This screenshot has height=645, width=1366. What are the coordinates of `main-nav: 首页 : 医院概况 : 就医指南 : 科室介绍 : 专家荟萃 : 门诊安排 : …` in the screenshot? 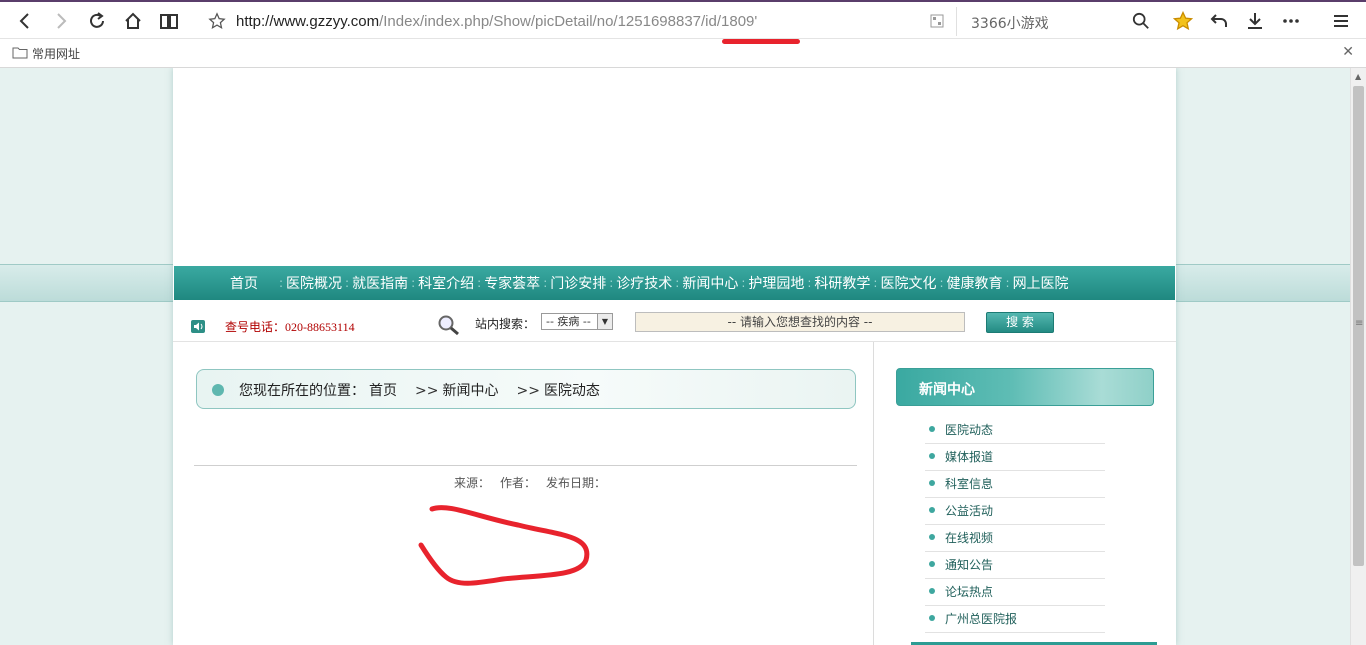 It's located at (674, 283).